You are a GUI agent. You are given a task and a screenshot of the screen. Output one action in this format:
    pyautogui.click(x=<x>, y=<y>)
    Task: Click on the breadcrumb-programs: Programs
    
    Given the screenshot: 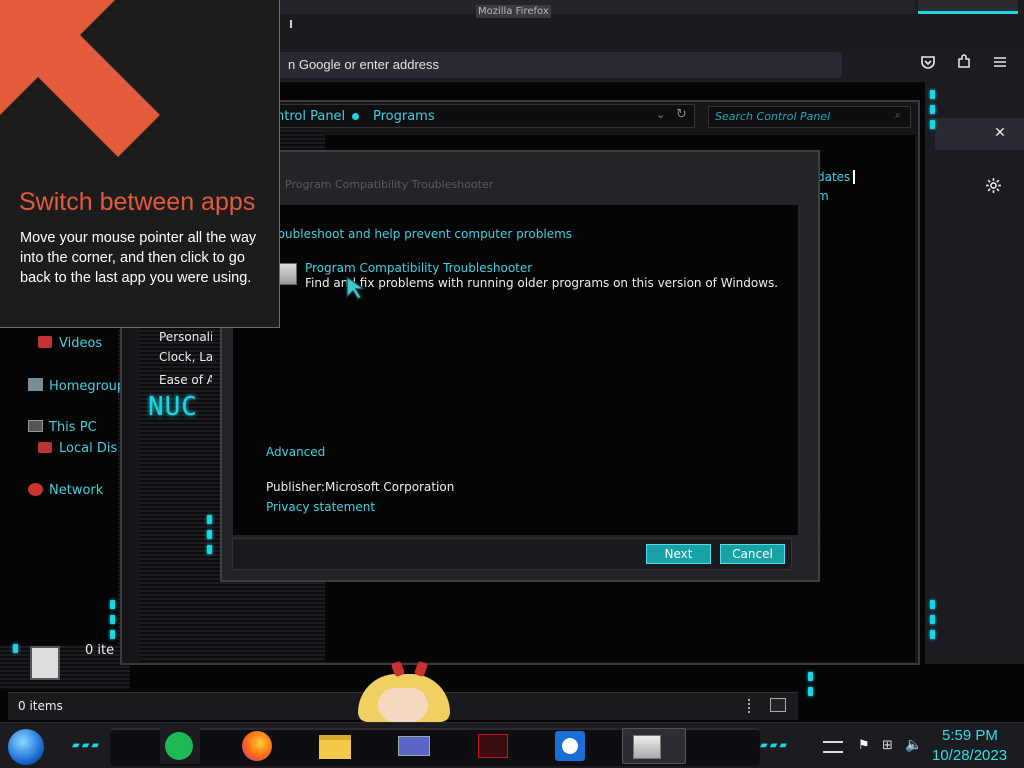 What is the action you would take?
    pyautogui.click(x=404, y=116)
    